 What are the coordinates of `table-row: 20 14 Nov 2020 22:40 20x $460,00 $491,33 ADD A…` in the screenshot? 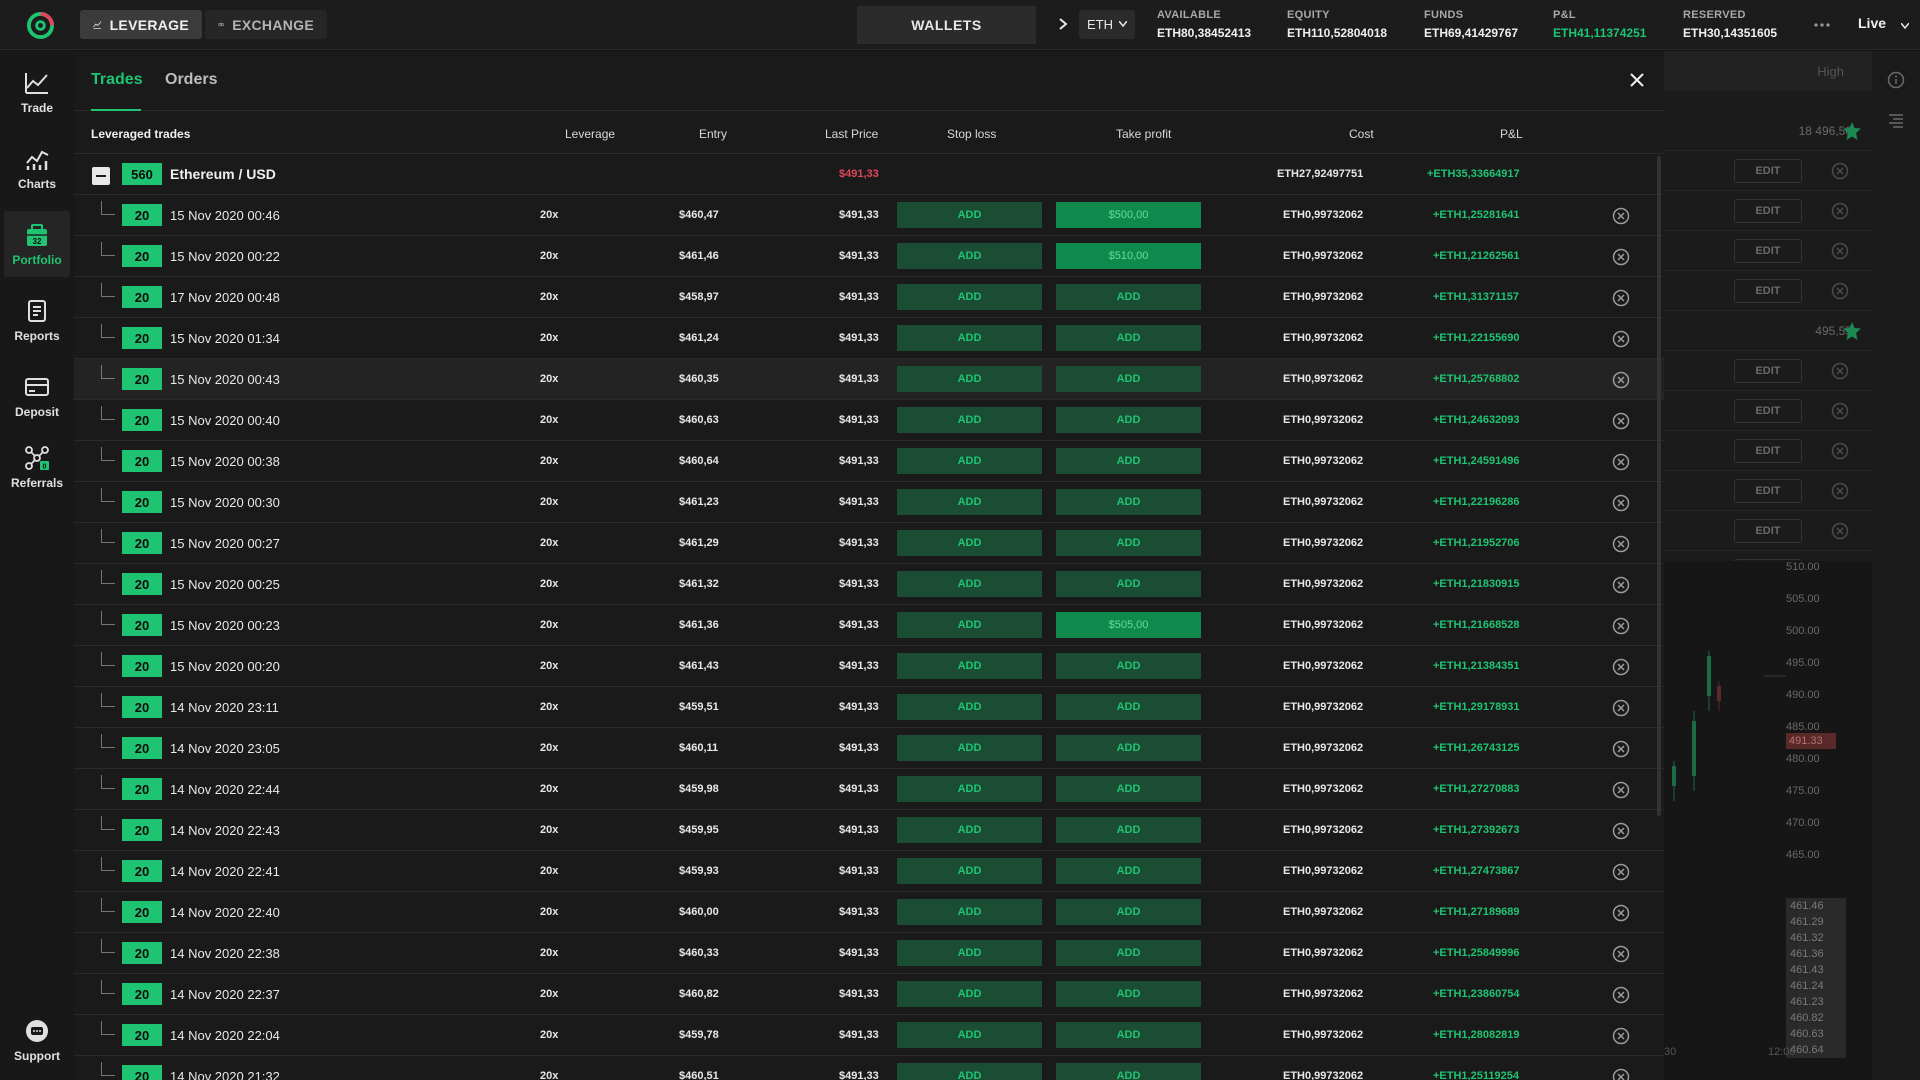 It's located at (869, 912).